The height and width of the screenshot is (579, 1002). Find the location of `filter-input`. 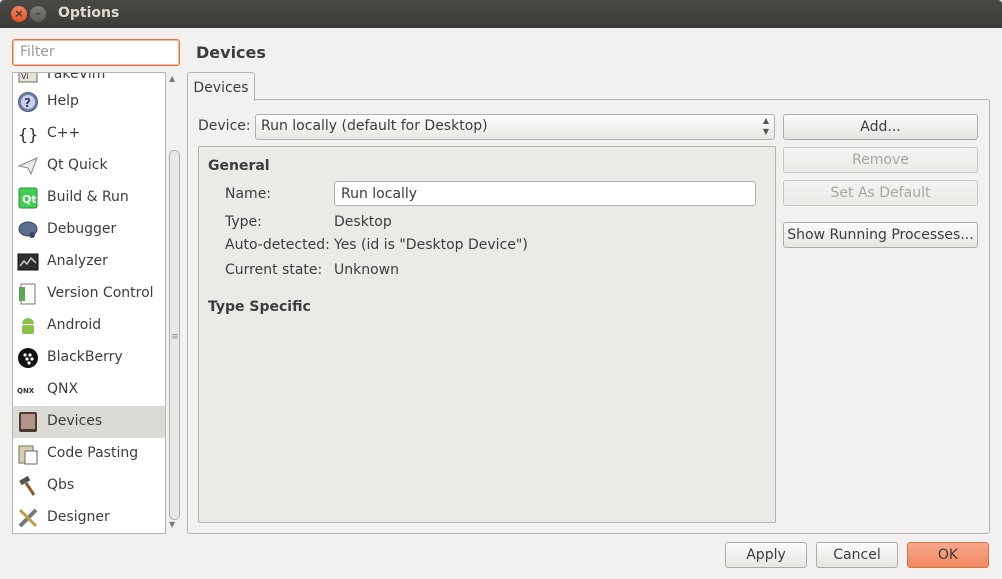

filter-input is located at coordinates (95, 52).